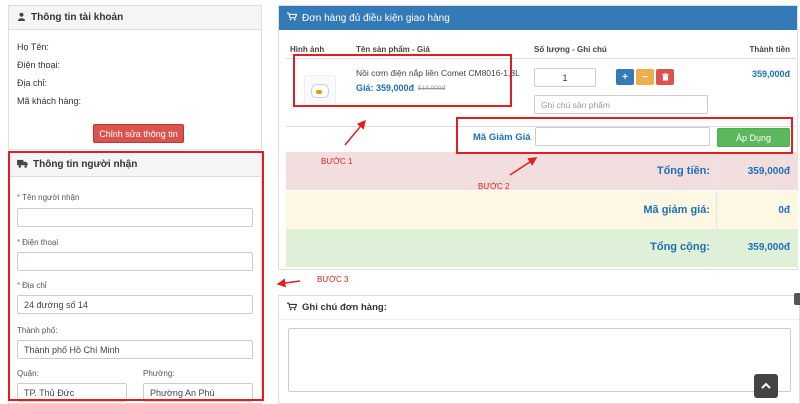  What do you see at coordinates (337, 161) in the screenshot?
I see `step1-label: BƯỚC 1` at bounding box center [337, 161].